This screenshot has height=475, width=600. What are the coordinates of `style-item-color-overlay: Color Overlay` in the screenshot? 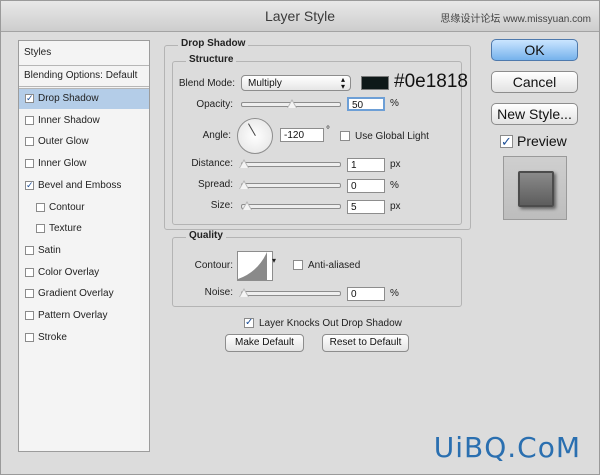 It's located at (84, 273).